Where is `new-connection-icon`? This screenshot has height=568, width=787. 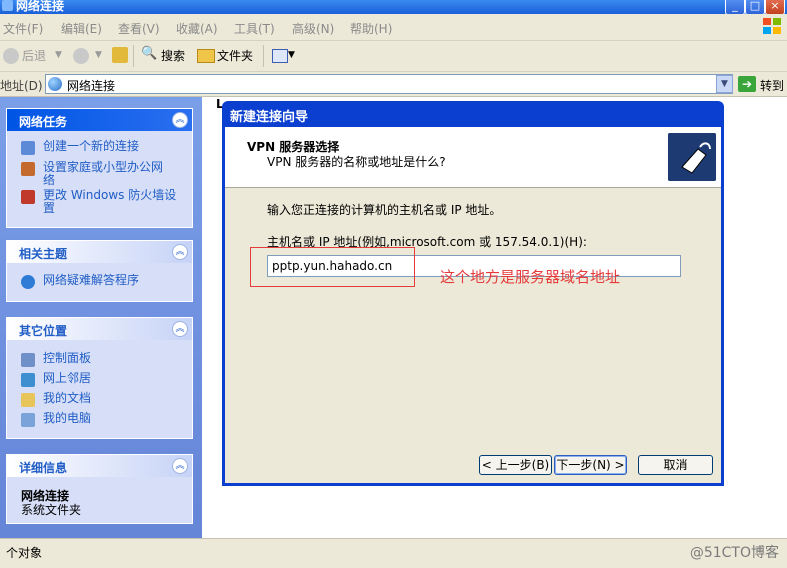 new-connection-icon is located at coordinates (28, 148).